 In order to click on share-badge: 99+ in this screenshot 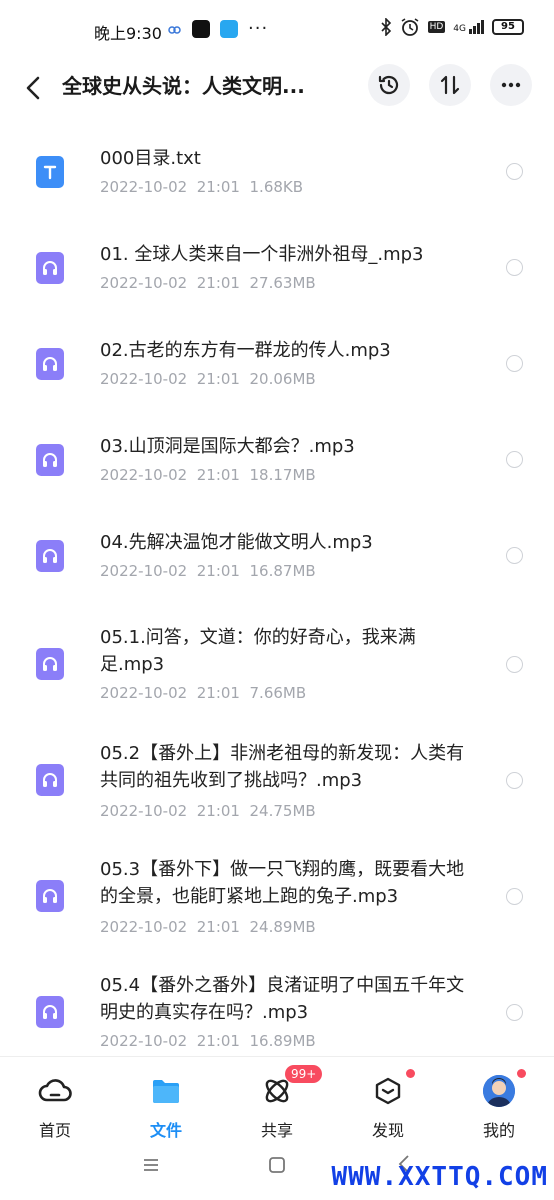, I will do `click(304, 1074)`.